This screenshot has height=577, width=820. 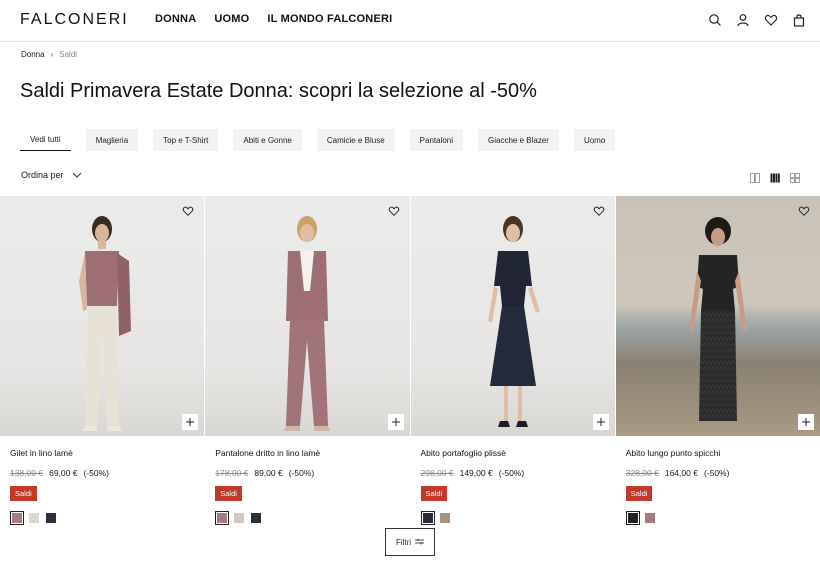 I want to click on sort-dropdown: Ordina per, so click(x=51, y=175).